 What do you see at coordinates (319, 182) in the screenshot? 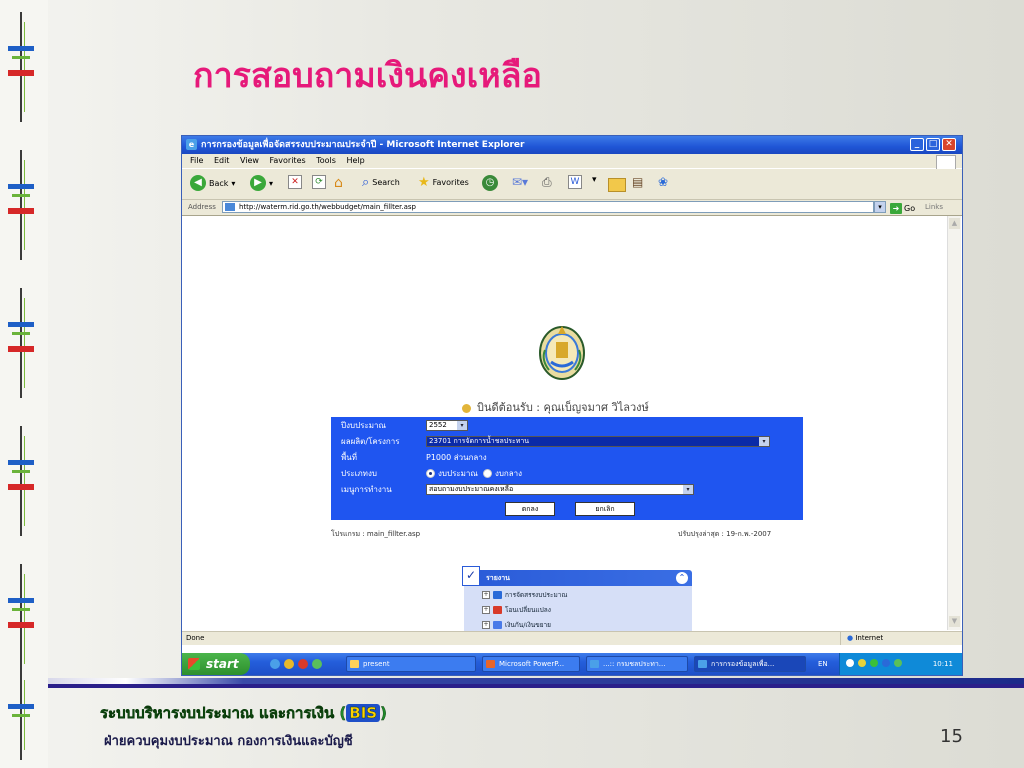
I see `refresh-icon: ⟳` at bounding box center [319, 182].